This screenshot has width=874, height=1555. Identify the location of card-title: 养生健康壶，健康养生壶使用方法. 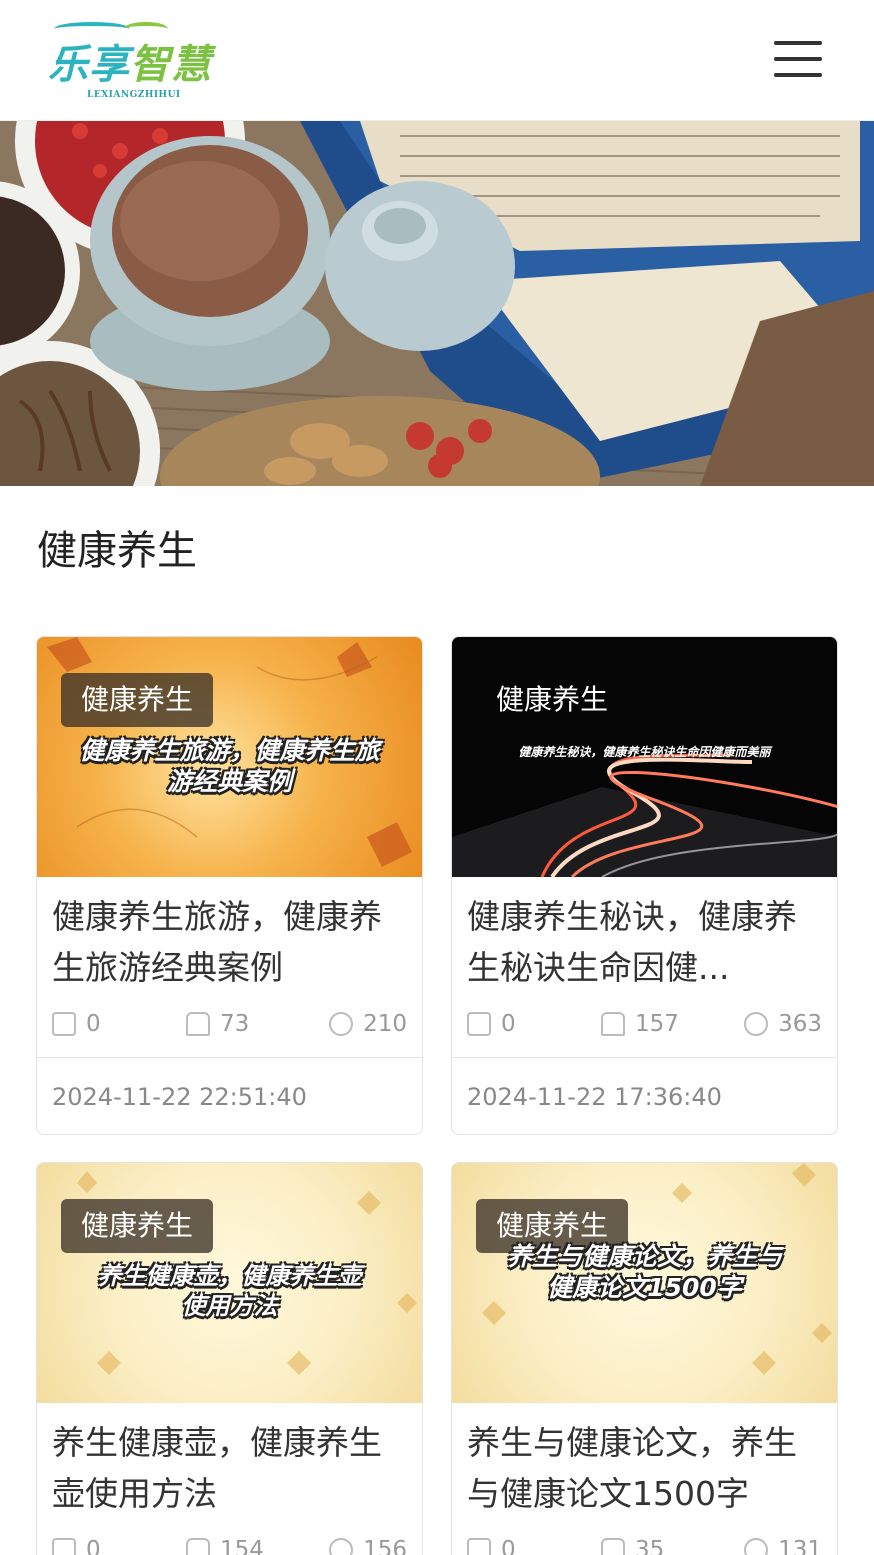
(227, 1468).